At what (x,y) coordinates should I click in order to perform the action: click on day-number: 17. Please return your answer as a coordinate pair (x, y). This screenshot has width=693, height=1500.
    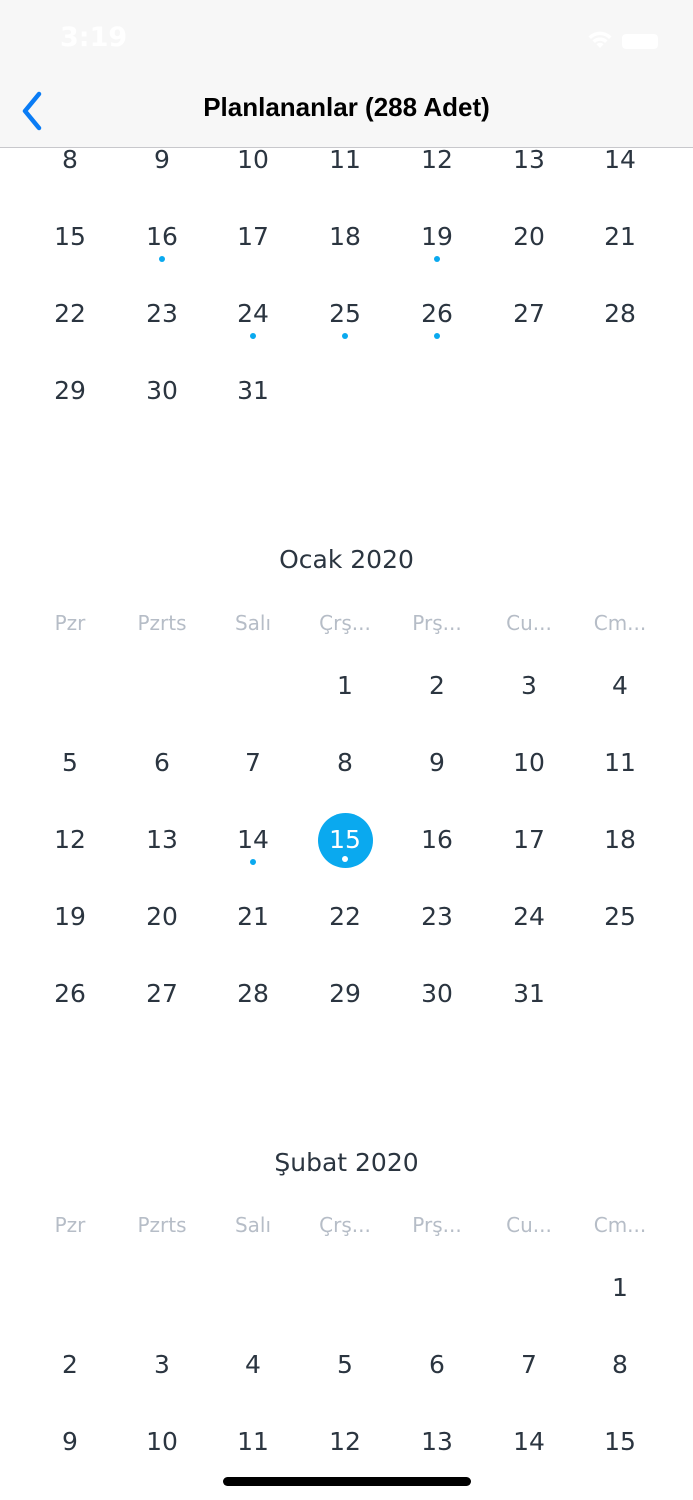
    Looking at the image, I should click on (253, 236).